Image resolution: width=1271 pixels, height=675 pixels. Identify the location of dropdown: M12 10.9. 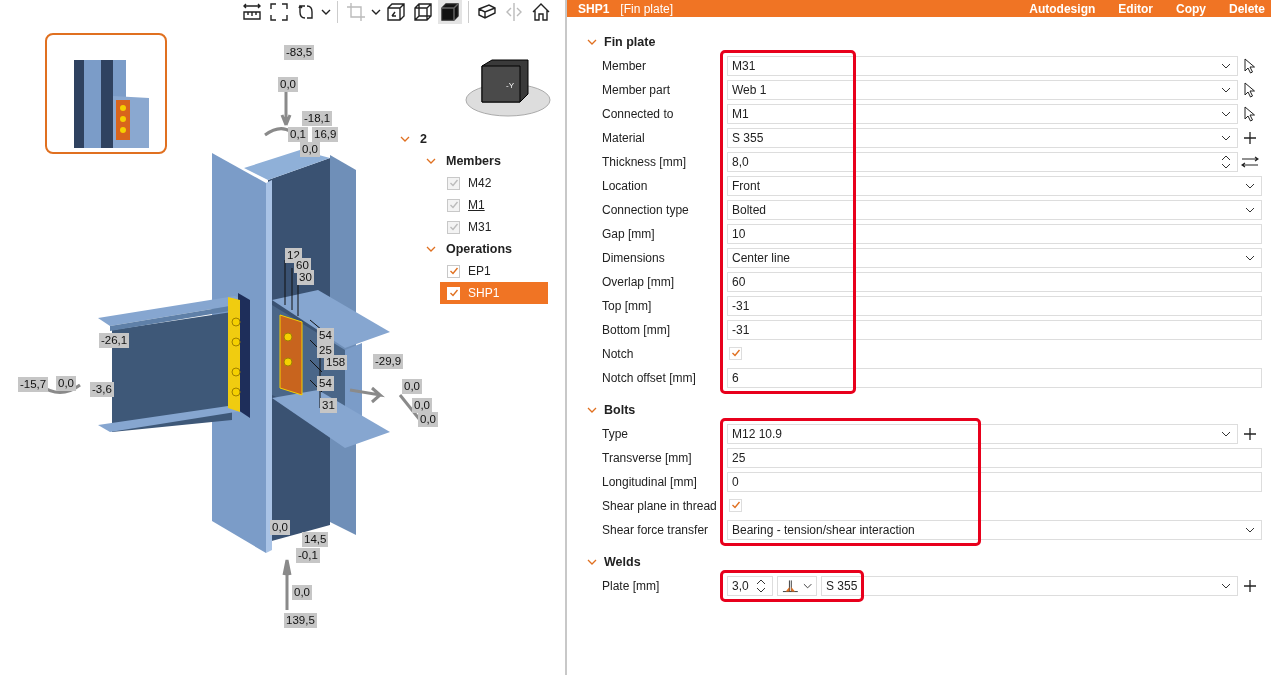
(982, 434).